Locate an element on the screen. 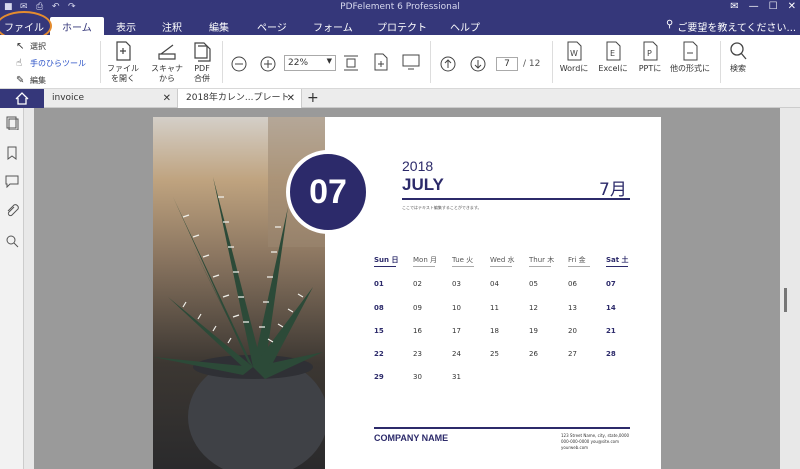  home-tab is located at coordinates (22, 98).